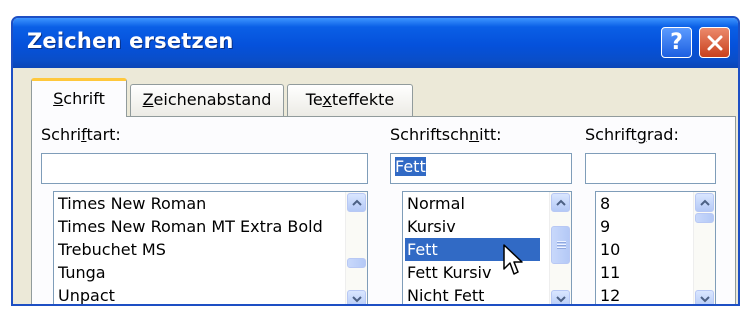 The width and height of the screenshot is (749, 313). What do you see at coordinates (190, 226) in the screenshot?
I see `list-item: Times New Roman MT Extra Bold` at bounding box center [190, 226].